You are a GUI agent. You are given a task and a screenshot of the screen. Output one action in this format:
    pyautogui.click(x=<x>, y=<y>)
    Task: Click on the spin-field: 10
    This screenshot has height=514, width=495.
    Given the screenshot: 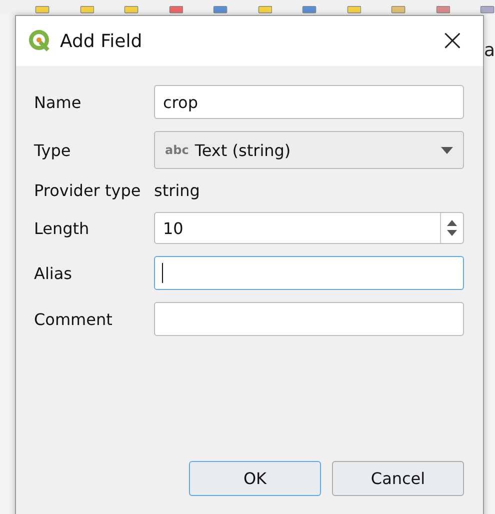 What is the action you would take?
    pyautogui.click(x=309, y=228)
    